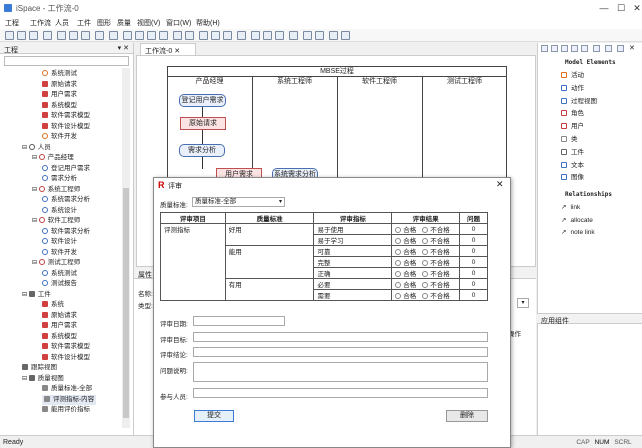 The width and height of the screenshot is (642, 448). I want to click on menu-window: 窗口(W), so click(178, 23).